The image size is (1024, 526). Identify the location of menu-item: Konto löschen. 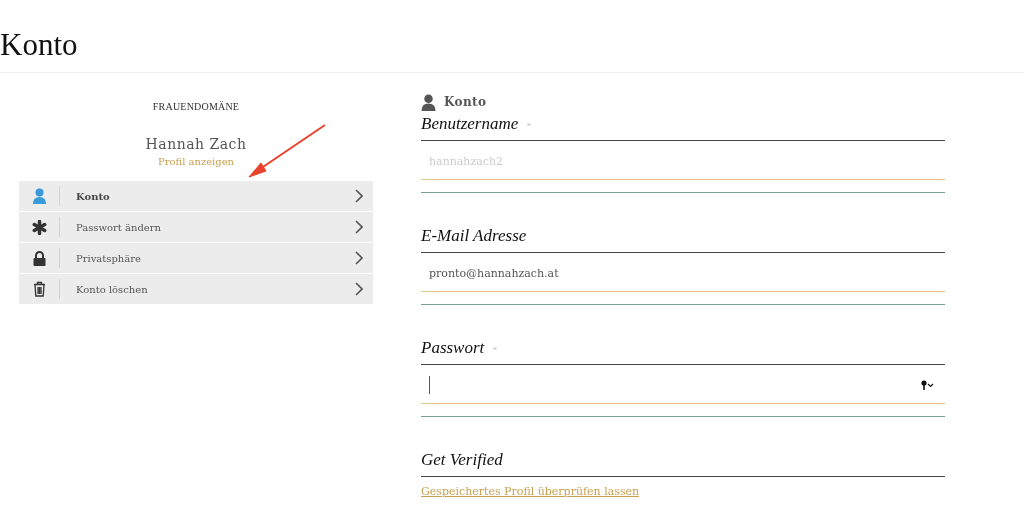
(196, 289).